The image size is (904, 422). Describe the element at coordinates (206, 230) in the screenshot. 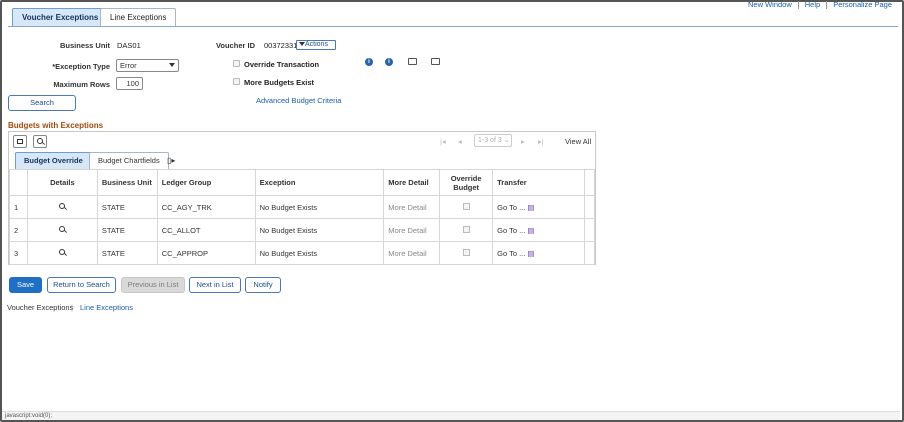

I see `ledger-group-cell: CC_ALLOT` at that location.